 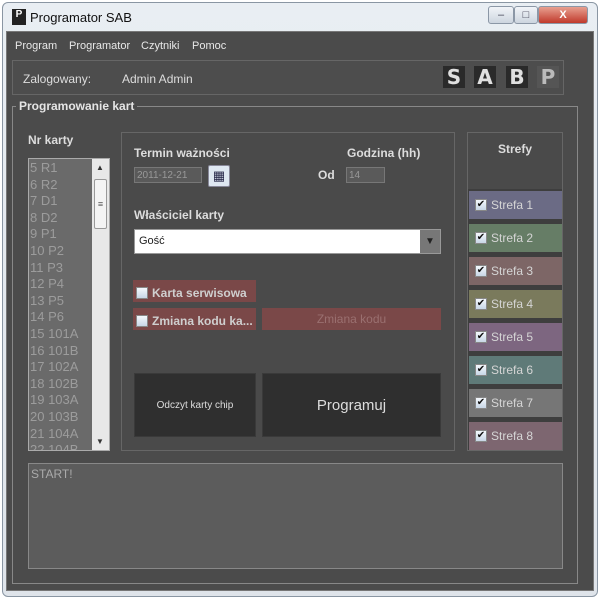 I want to click on card-list-item: 11 P3, so click(x=61, y=268).